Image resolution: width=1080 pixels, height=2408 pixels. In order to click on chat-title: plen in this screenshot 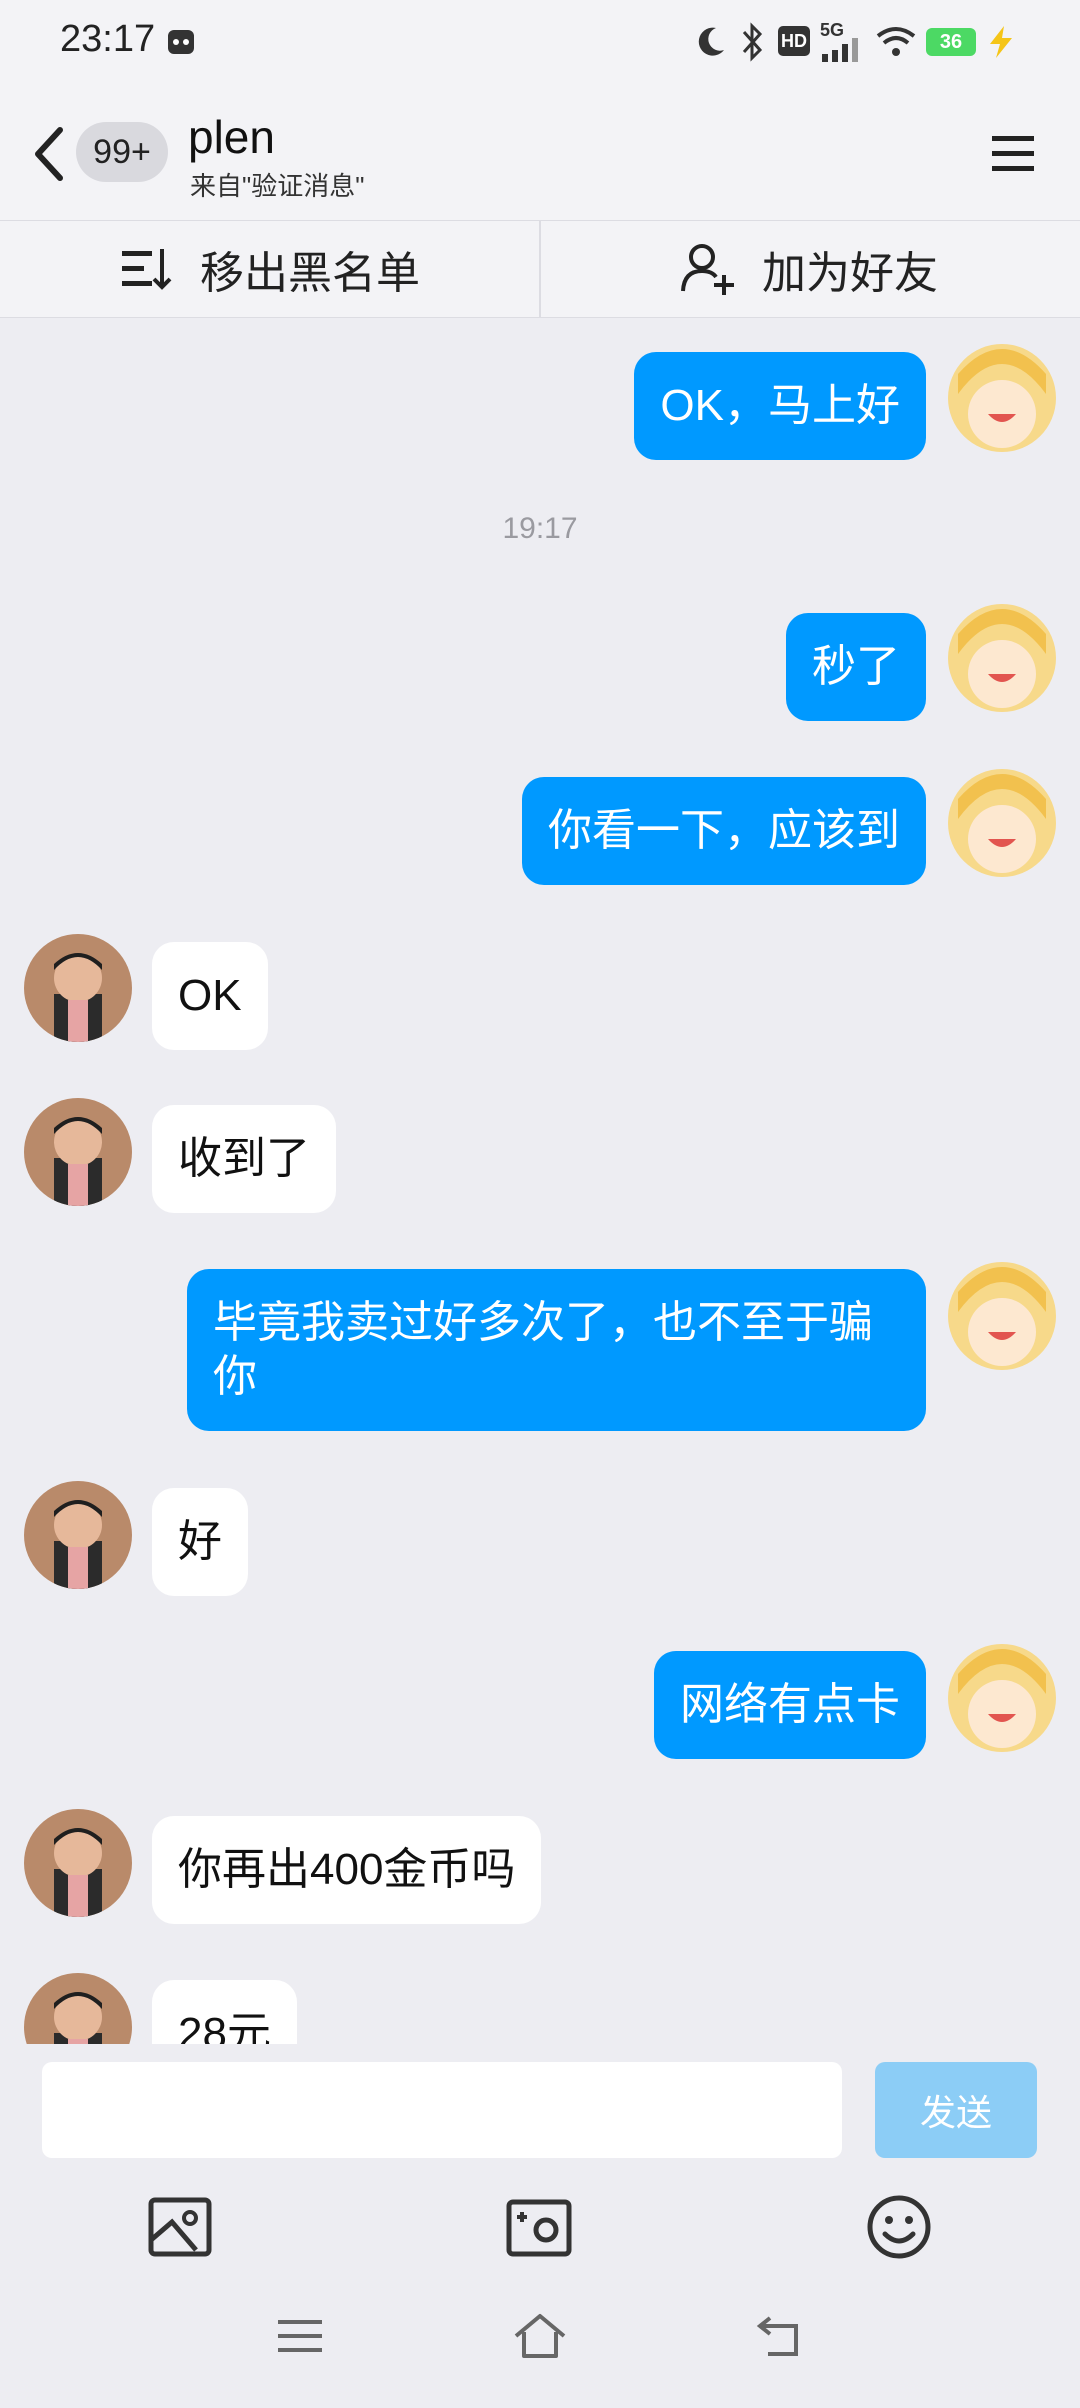, I will do `click(231, 137)`.